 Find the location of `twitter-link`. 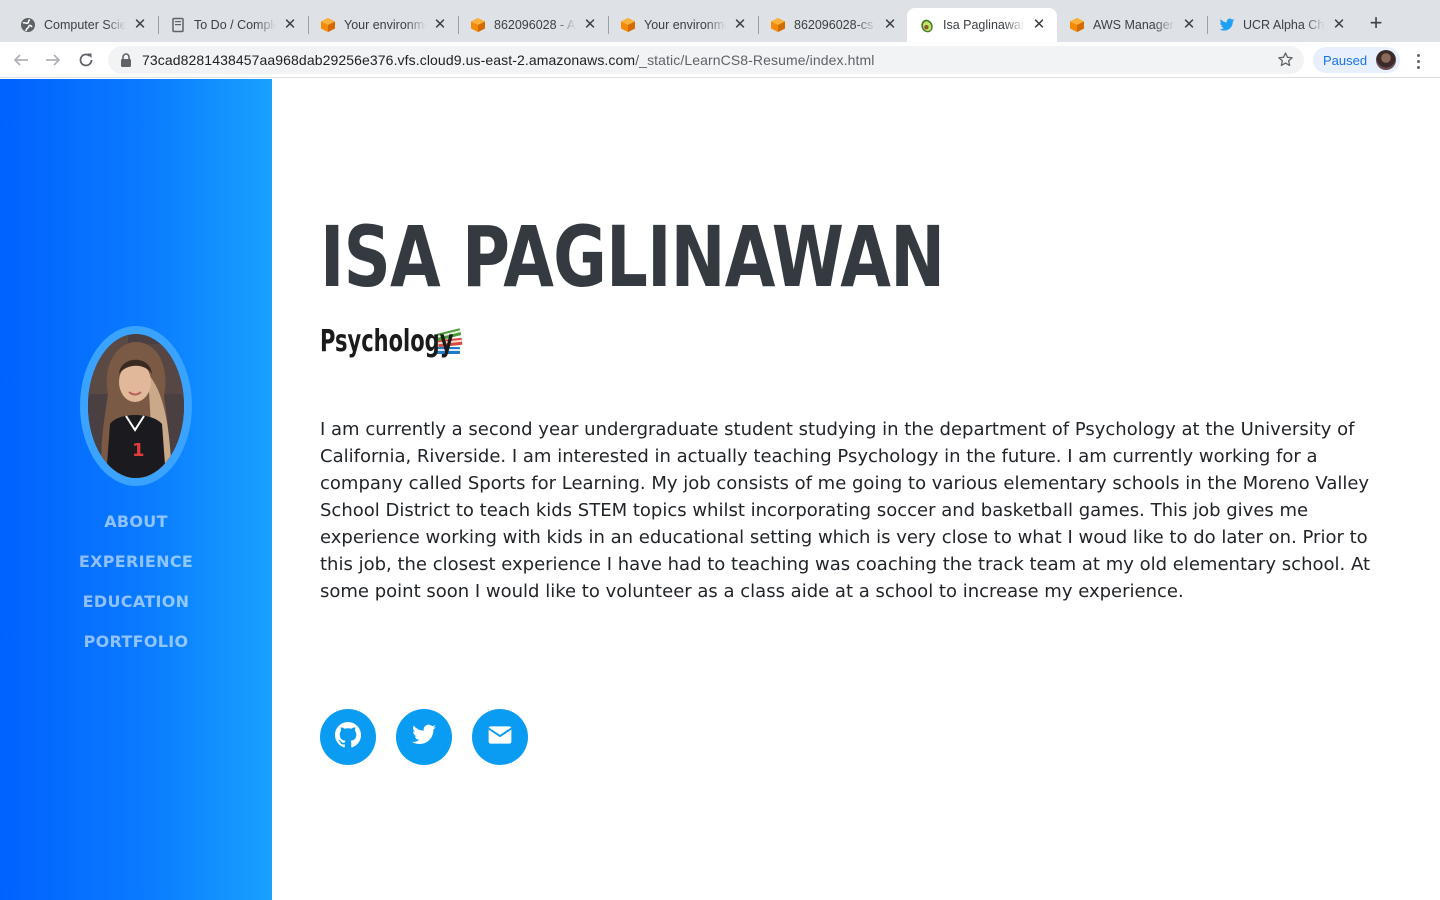

twitter-link is located at coordinates (424, 737).